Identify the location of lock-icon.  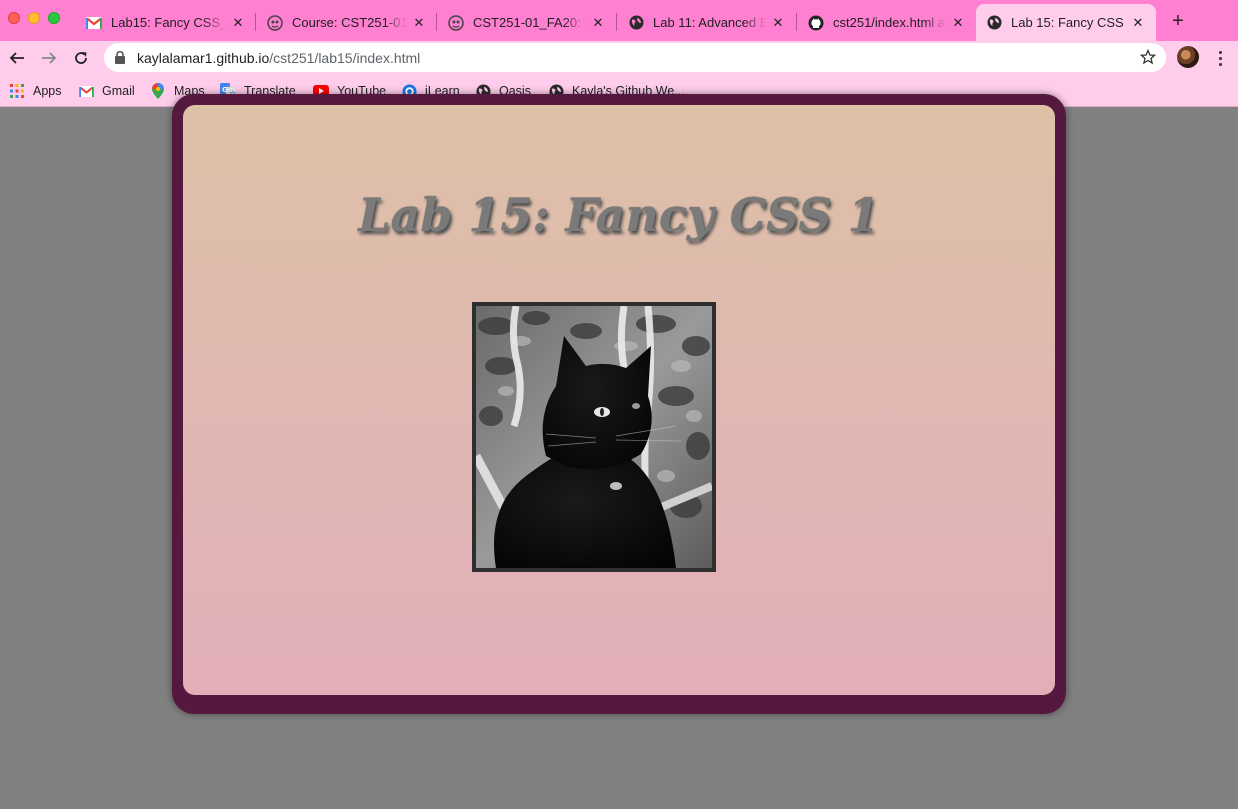
(120, 59).